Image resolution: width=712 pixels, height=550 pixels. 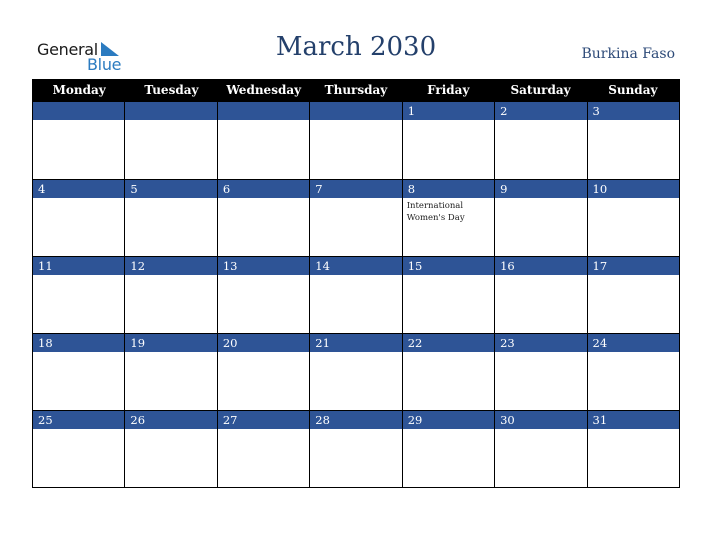 What do you see at coordinates (79, 189) in the screenshot?
I see `day-number: 4` at bounding box center [79, 189].